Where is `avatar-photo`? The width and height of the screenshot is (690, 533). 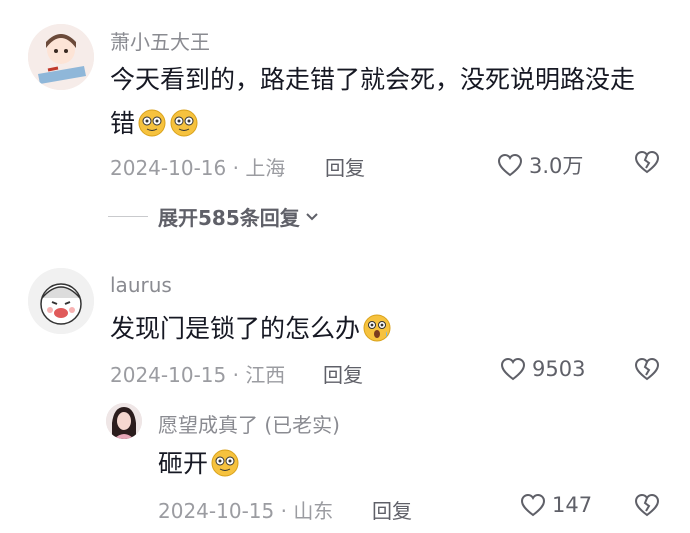 avatar-photo is located at coordinates (124, 421).